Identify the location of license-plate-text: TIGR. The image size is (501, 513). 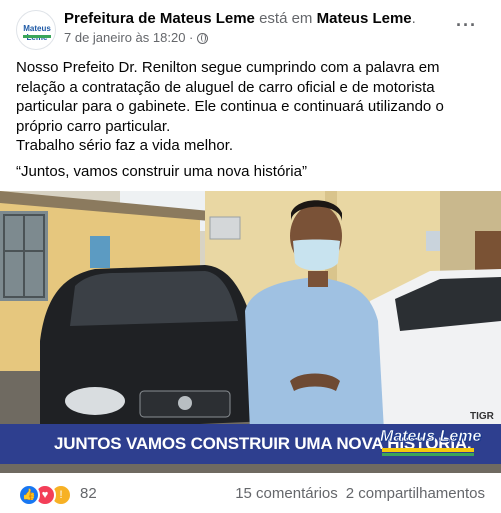
(482, 416).